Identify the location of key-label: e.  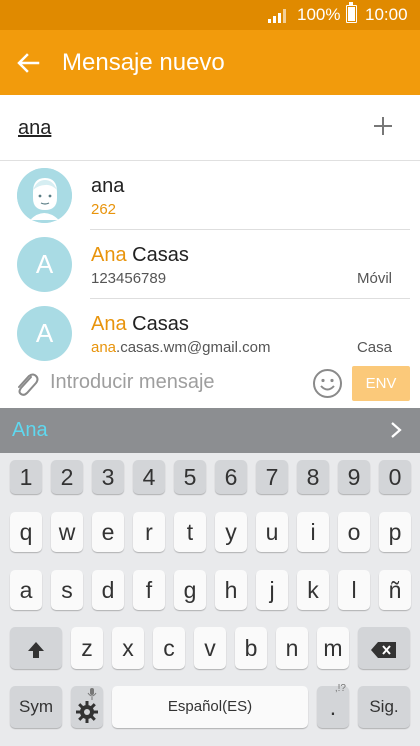
(108, 532).